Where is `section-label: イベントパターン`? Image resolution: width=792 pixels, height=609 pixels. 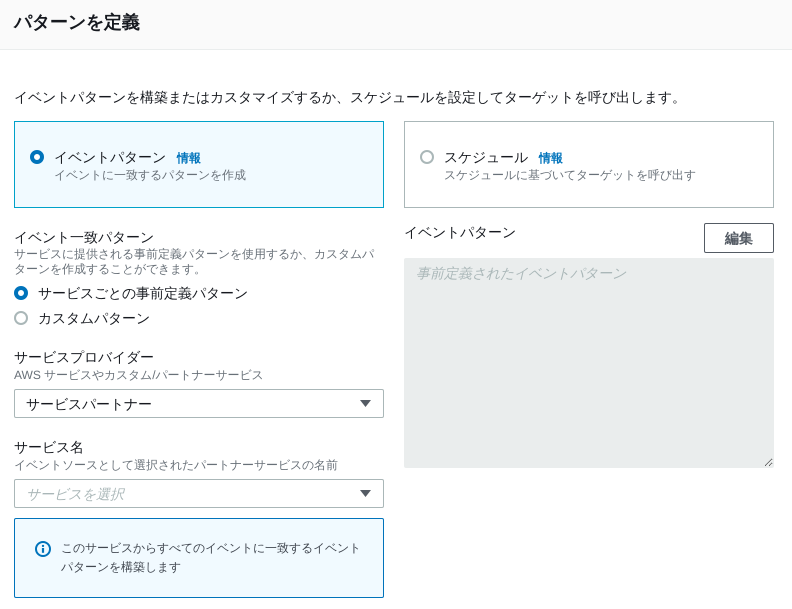 section-label: イベントパターン is located at coordinates (460, 232).